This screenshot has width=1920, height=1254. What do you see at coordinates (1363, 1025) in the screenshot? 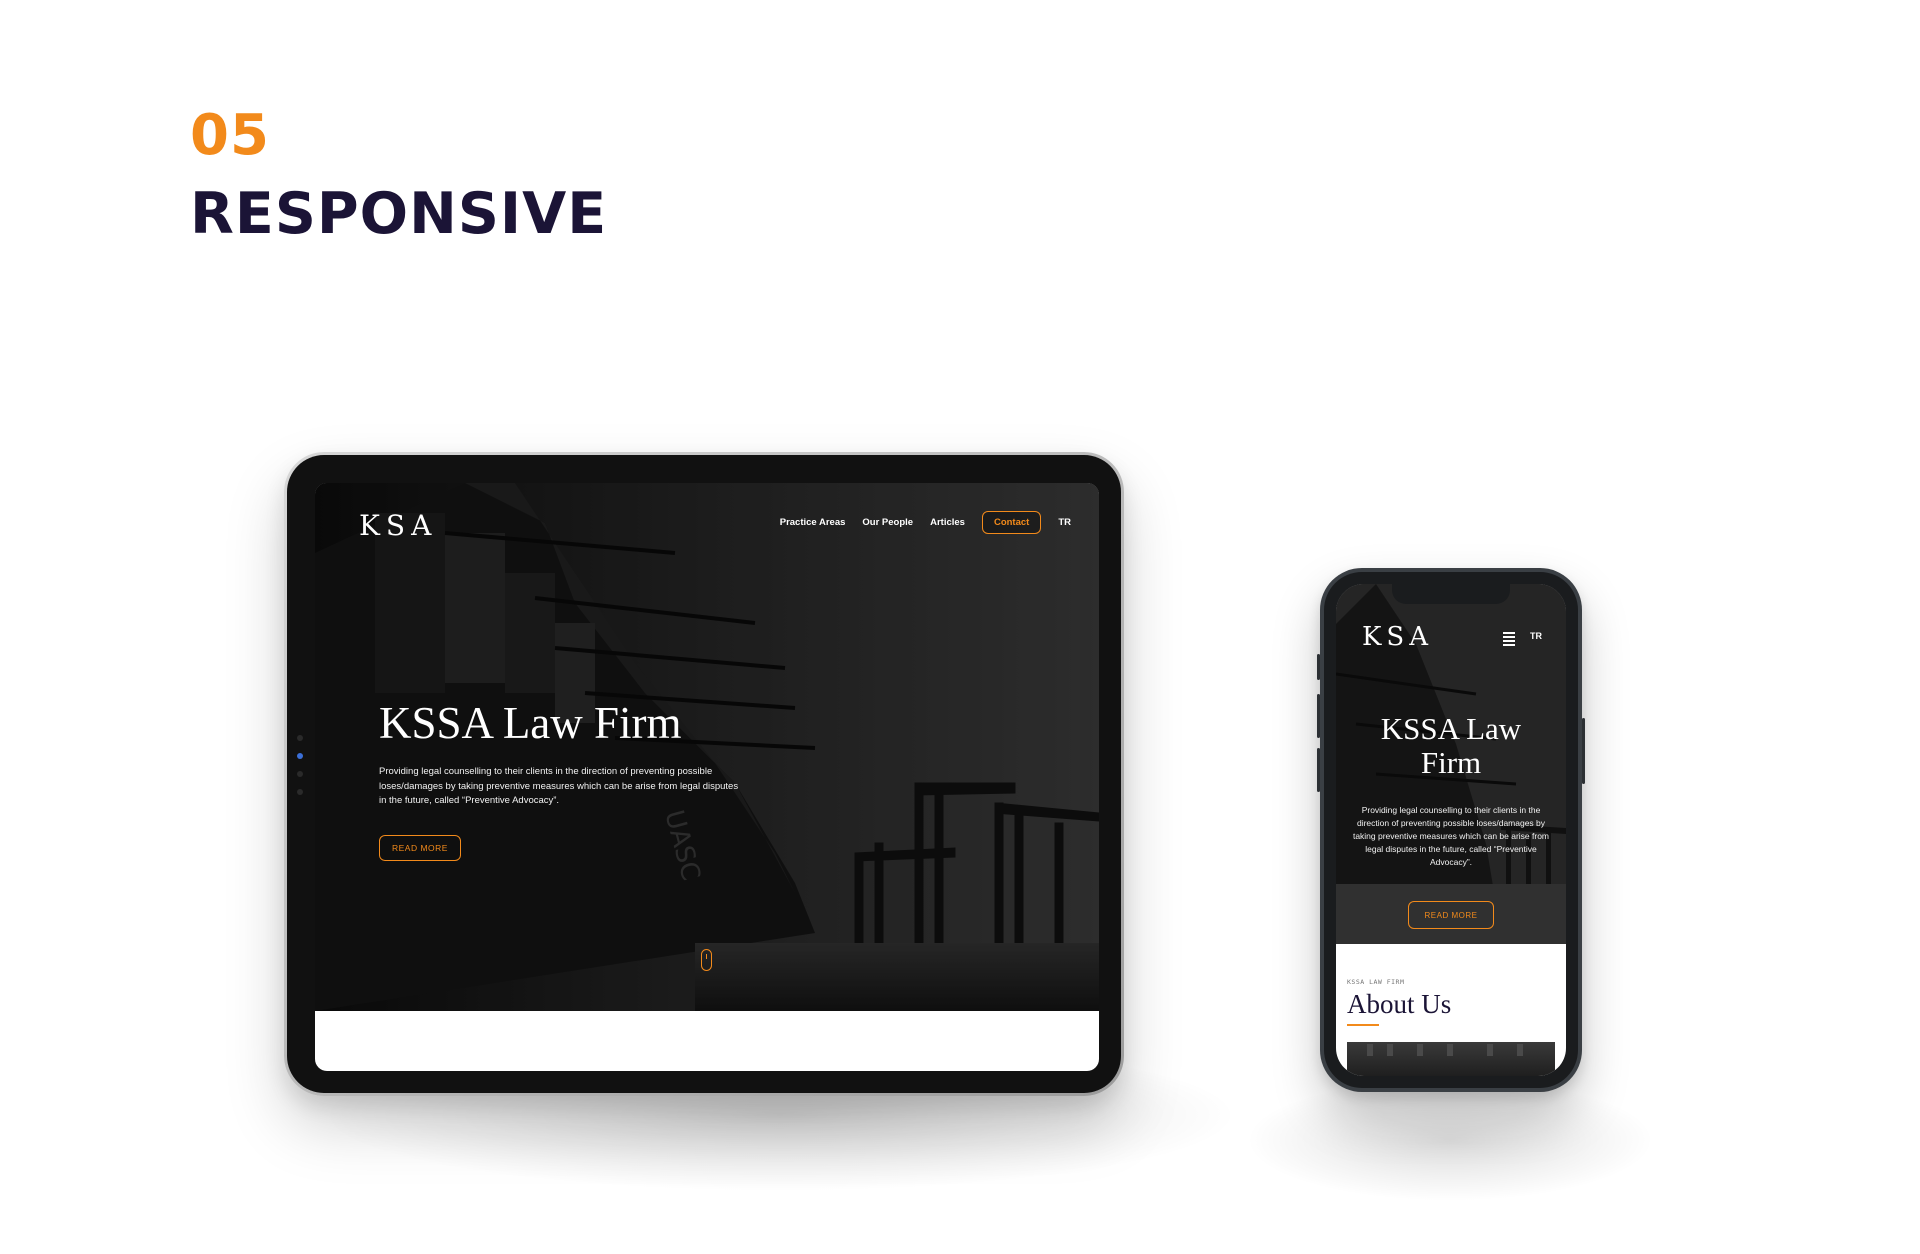
I see `about-heading-underline` at bounding box center [1363, 1025].